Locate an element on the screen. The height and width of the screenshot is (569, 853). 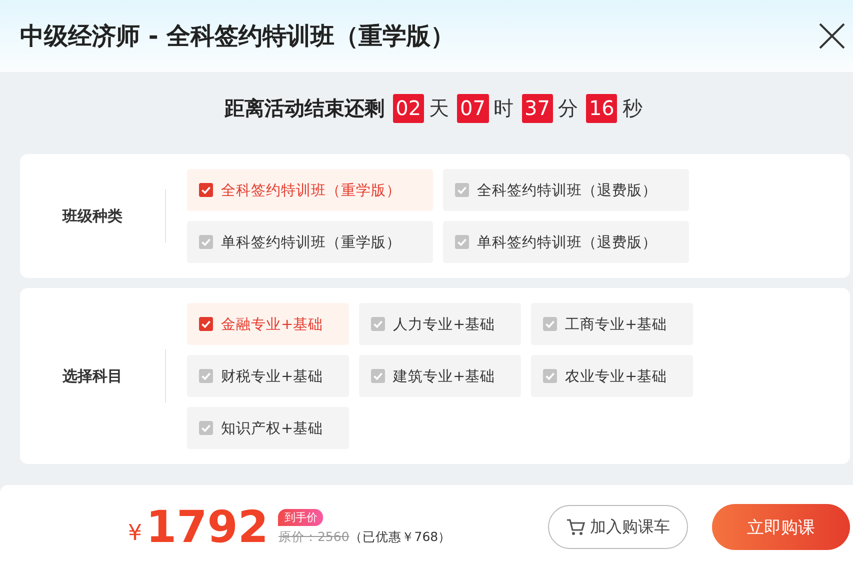
option-chip: 工商专业+基础 is located at coordinates (612, 324).